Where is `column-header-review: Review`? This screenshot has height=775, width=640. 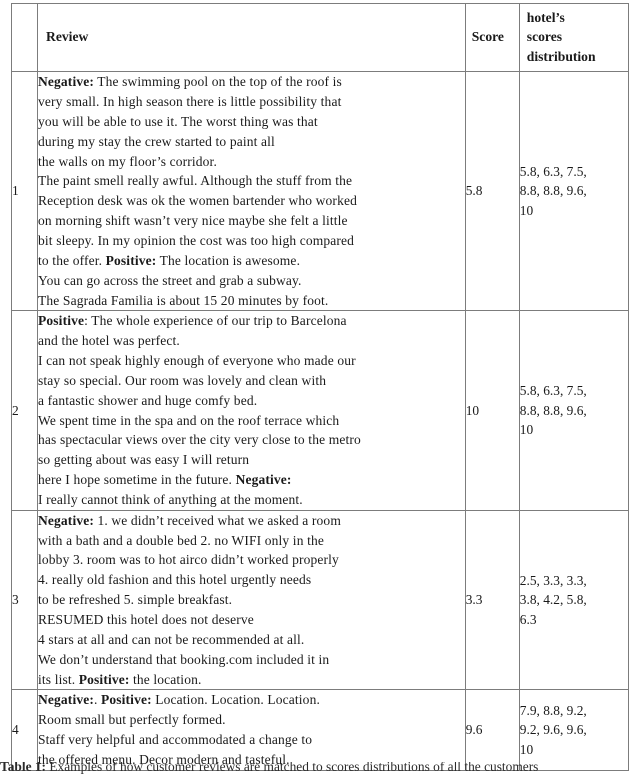
column-header-review: Review is located at coordinates (251, 37).